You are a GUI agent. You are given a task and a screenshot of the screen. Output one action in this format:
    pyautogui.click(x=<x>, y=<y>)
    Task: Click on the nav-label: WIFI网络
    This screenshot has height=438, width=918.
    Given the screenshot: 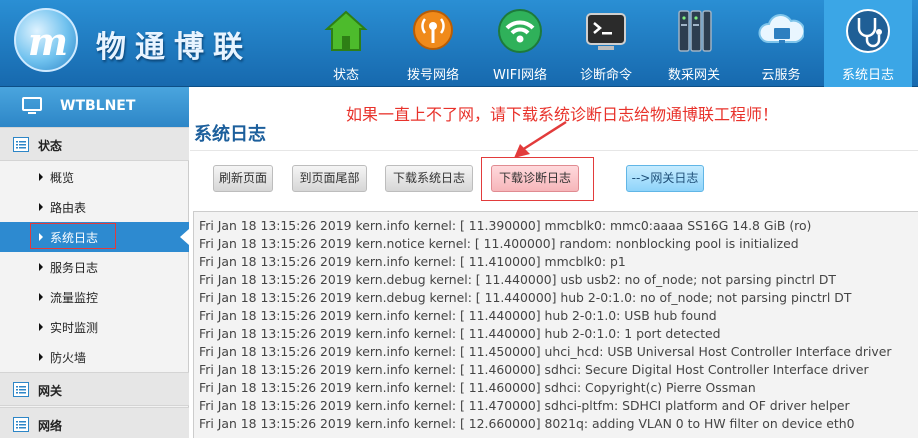 What is the action you would take?
    pyautogui.click(x=520, y=75)
    